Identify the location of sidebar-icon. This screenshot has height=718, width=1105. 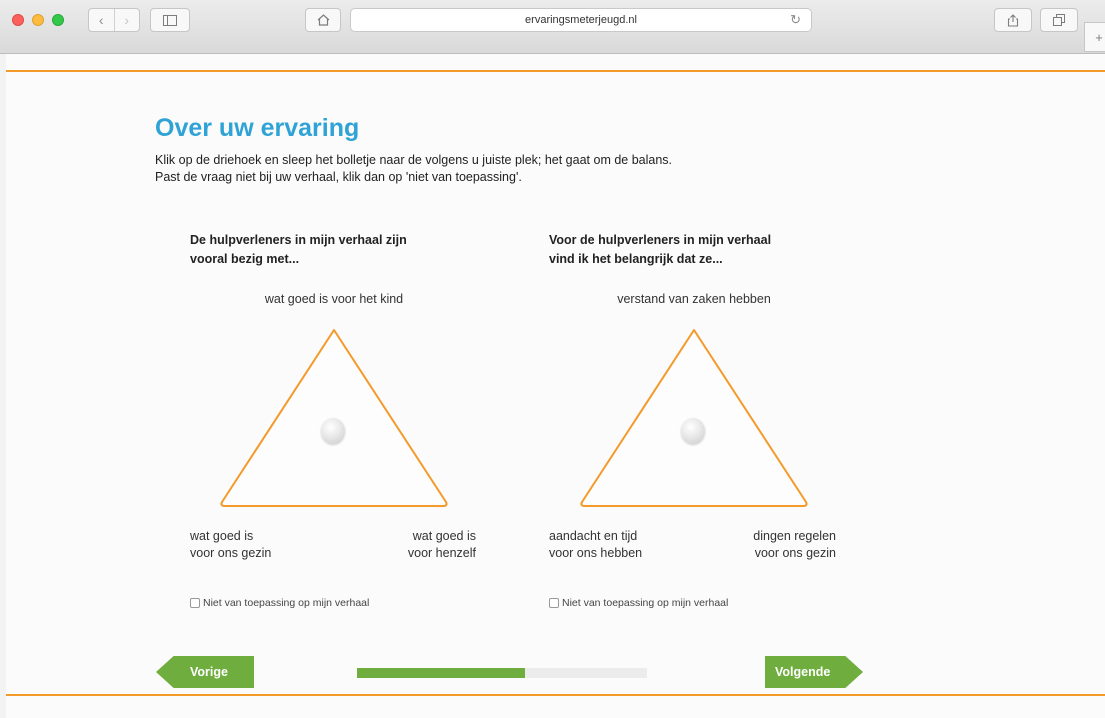
(170, 20).